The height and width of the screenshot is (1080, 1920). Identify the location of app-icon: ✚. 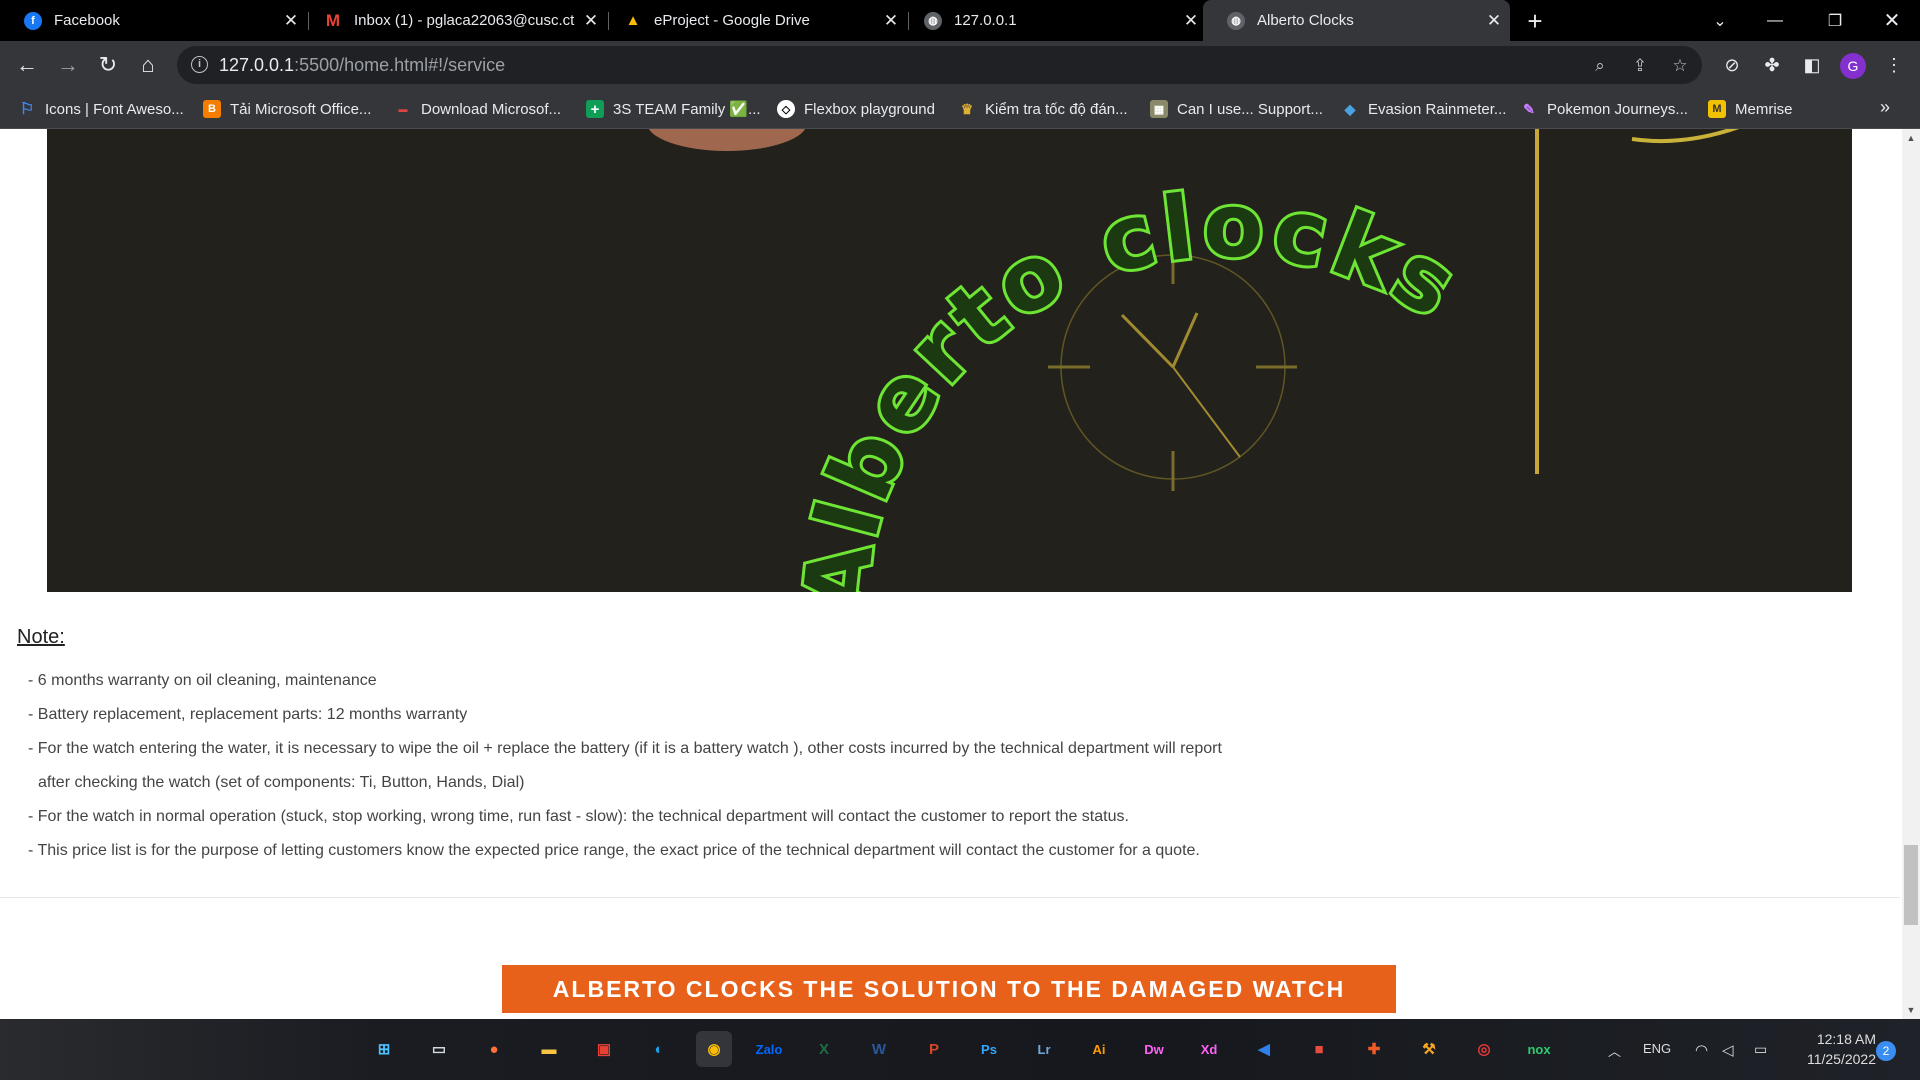
(1374, 1049).